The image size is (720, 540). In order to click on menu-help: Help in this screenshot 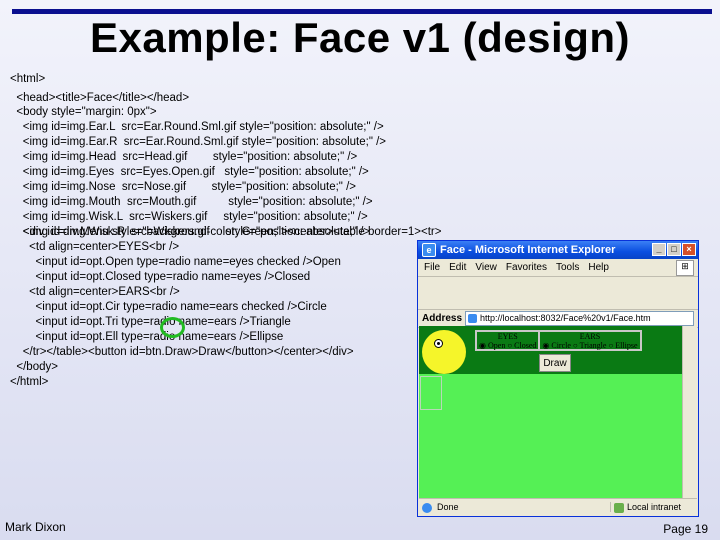, I will do `click(598, 267)`.